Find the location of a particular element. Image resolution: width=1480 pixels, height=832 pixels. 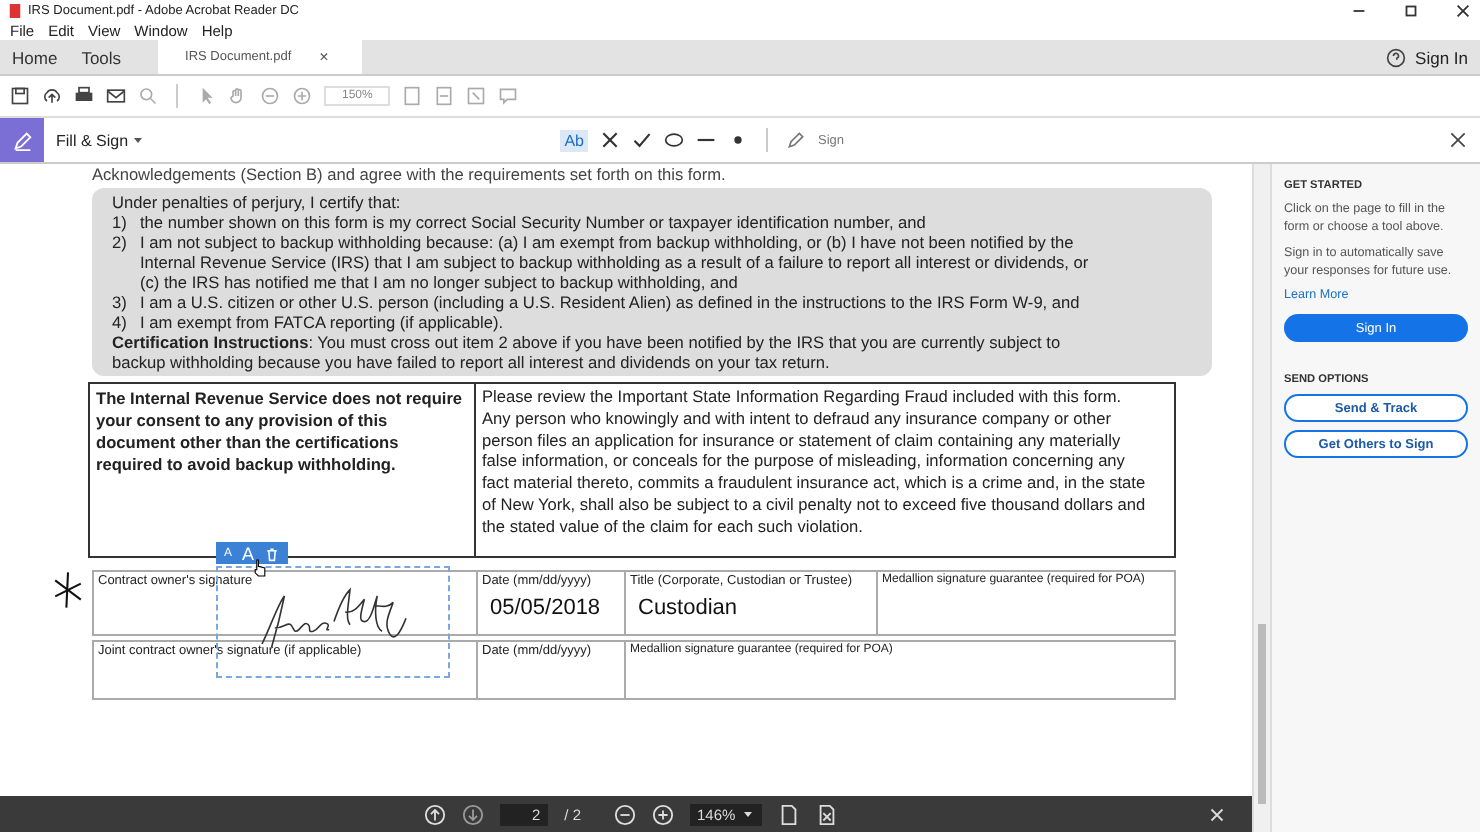

print-icon is located at coordinates (84, 96).